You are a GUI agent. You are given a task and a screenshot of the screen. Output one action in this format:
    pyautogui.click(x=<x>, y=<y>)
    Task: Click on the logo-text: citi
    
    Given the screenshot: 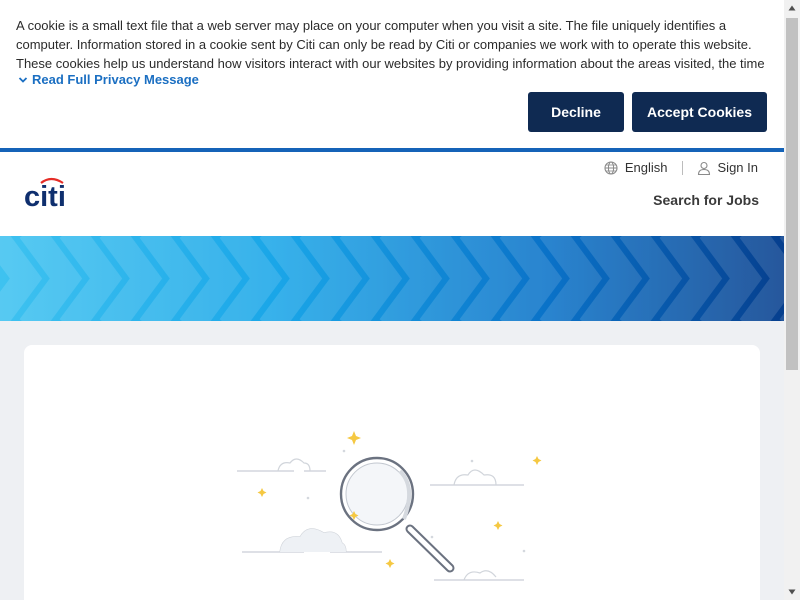 What is the action you would take?
    pyautogui.click(x=45, y=195)
    